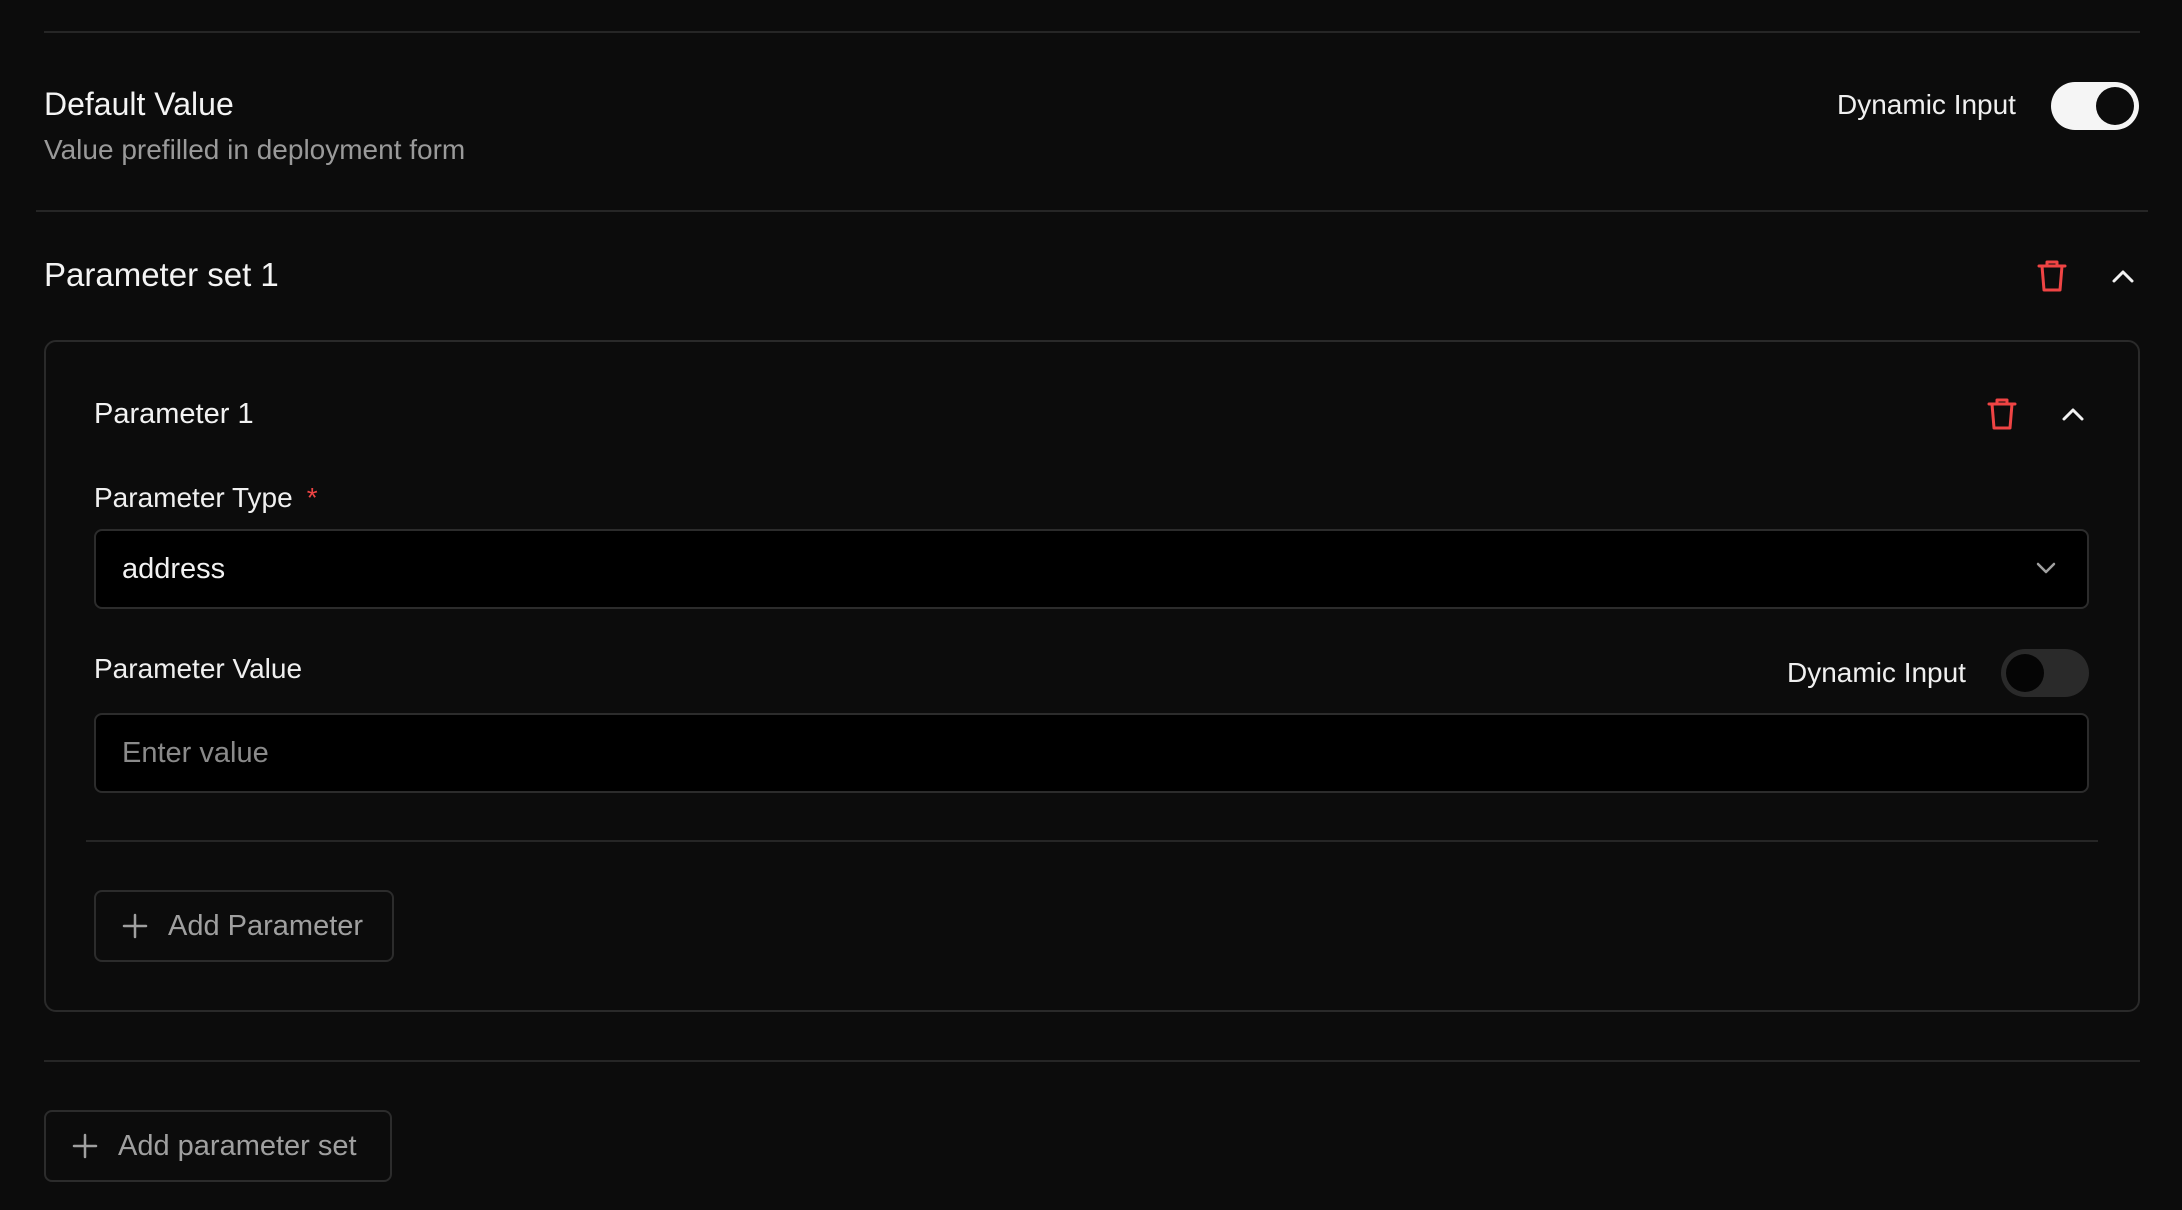 This screenshot has height=1210, width=2182. I want to click on parameter-type-select: address, so click(1091, 569).